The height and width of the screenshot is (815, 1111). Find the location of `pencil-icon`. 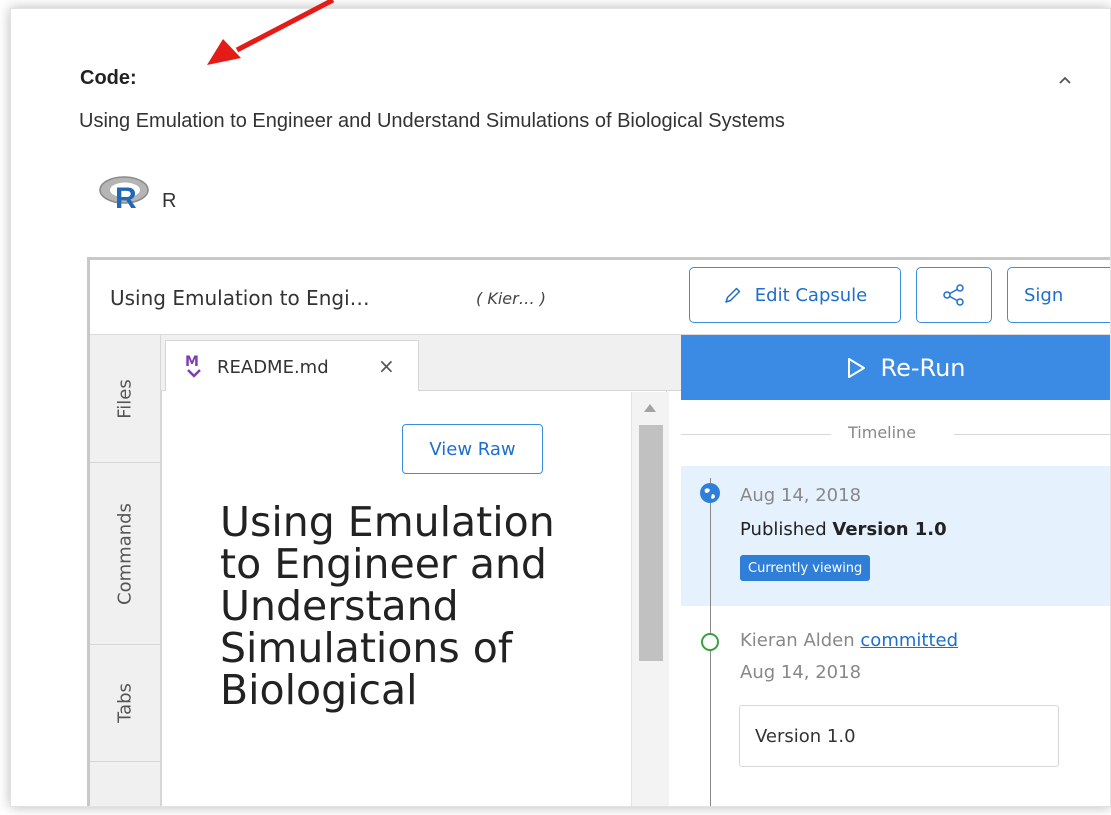

pencil-icon is located at coordinates (733, 295).